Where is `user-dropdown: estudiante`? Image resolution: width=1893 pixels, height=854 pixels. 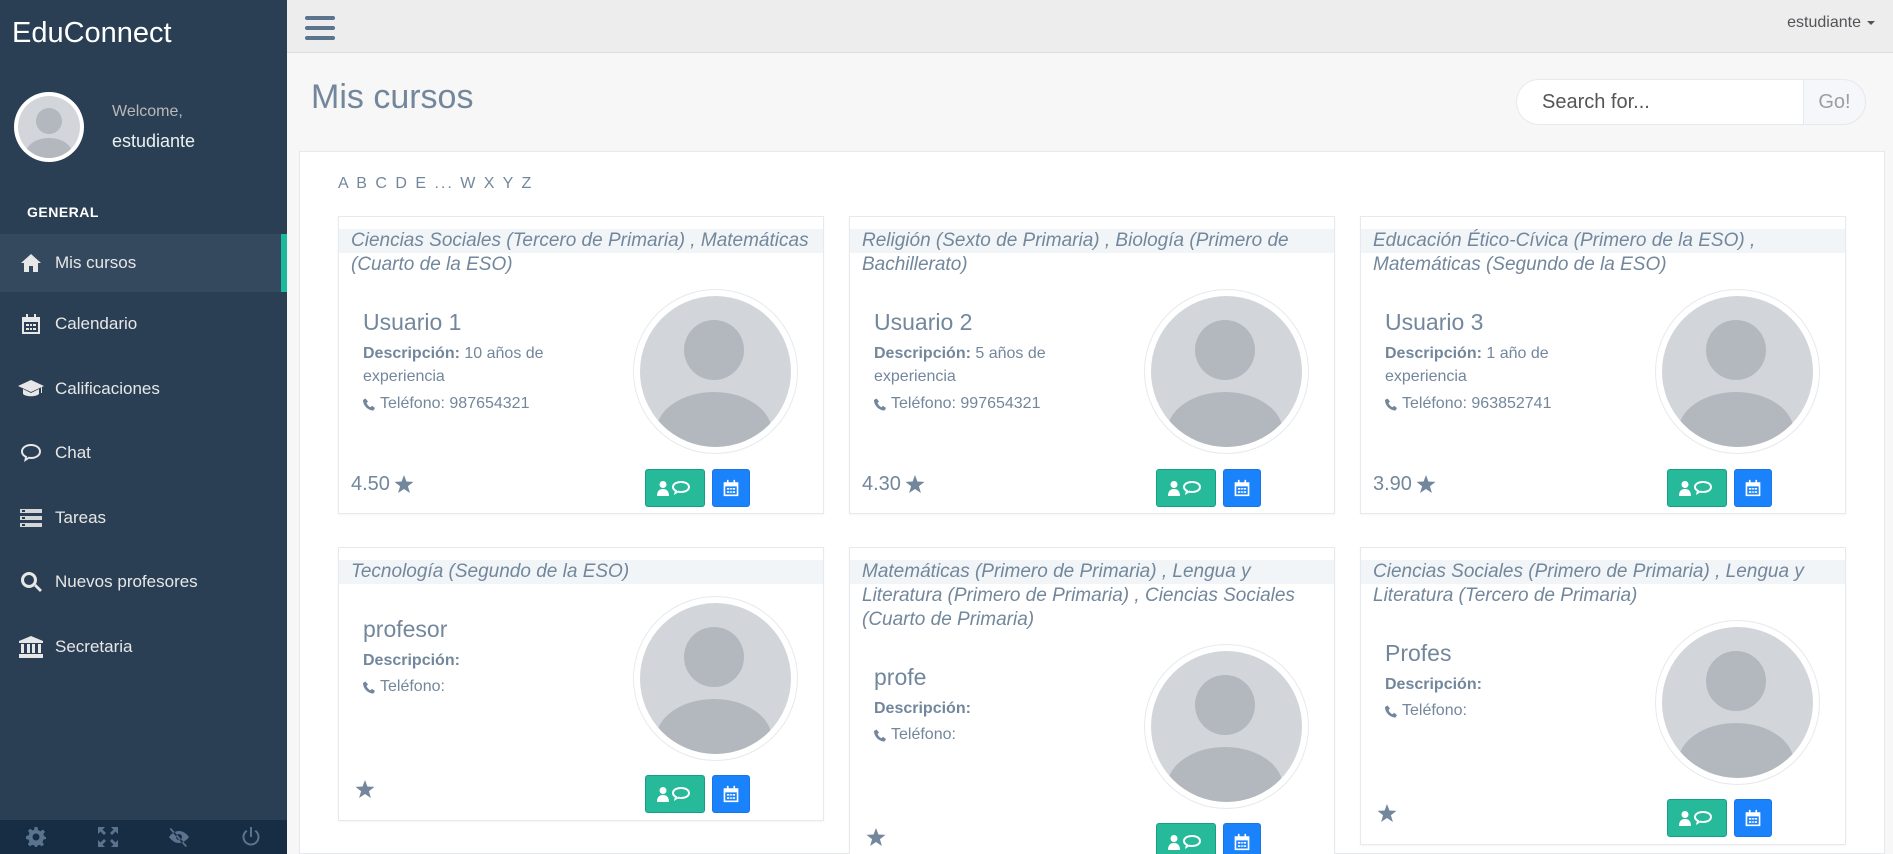 user-dropdown: estudiante is located at coordinates (1831, 23).